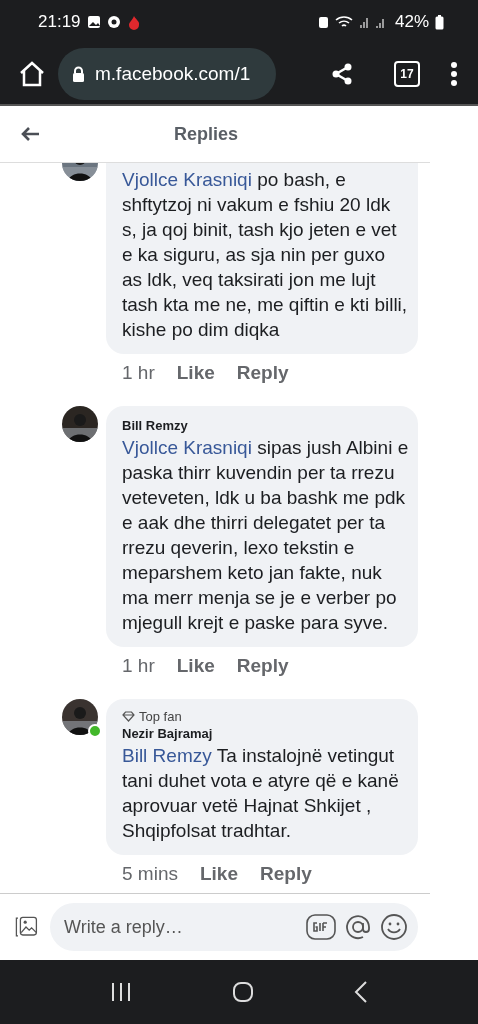 This screenshot has height=1024, width=478. Describe the element at coordinates (266, 733) in the screenshot. I see `author-name: Nezir Bajramaj` at that location.